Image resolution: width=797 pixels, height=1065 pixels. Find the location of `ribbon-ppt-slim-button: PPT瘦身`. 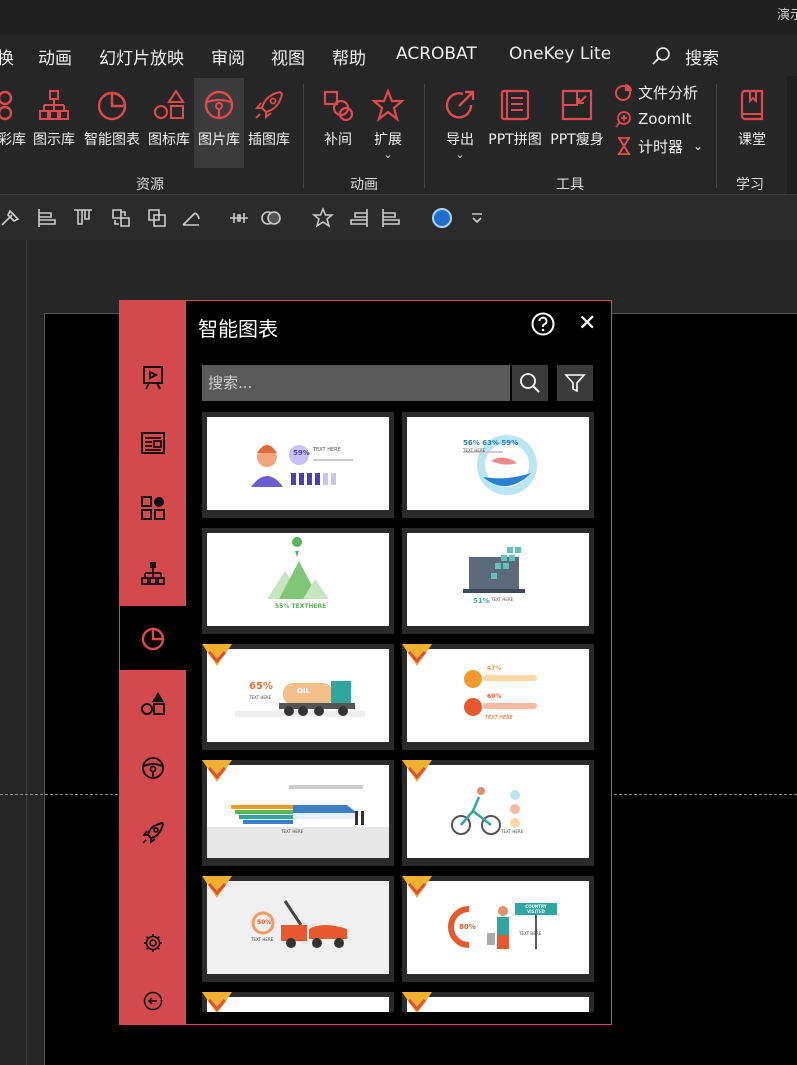

ribbon-ppt-slim-button: PPT瘦身 is located at coordinates (577, 125).